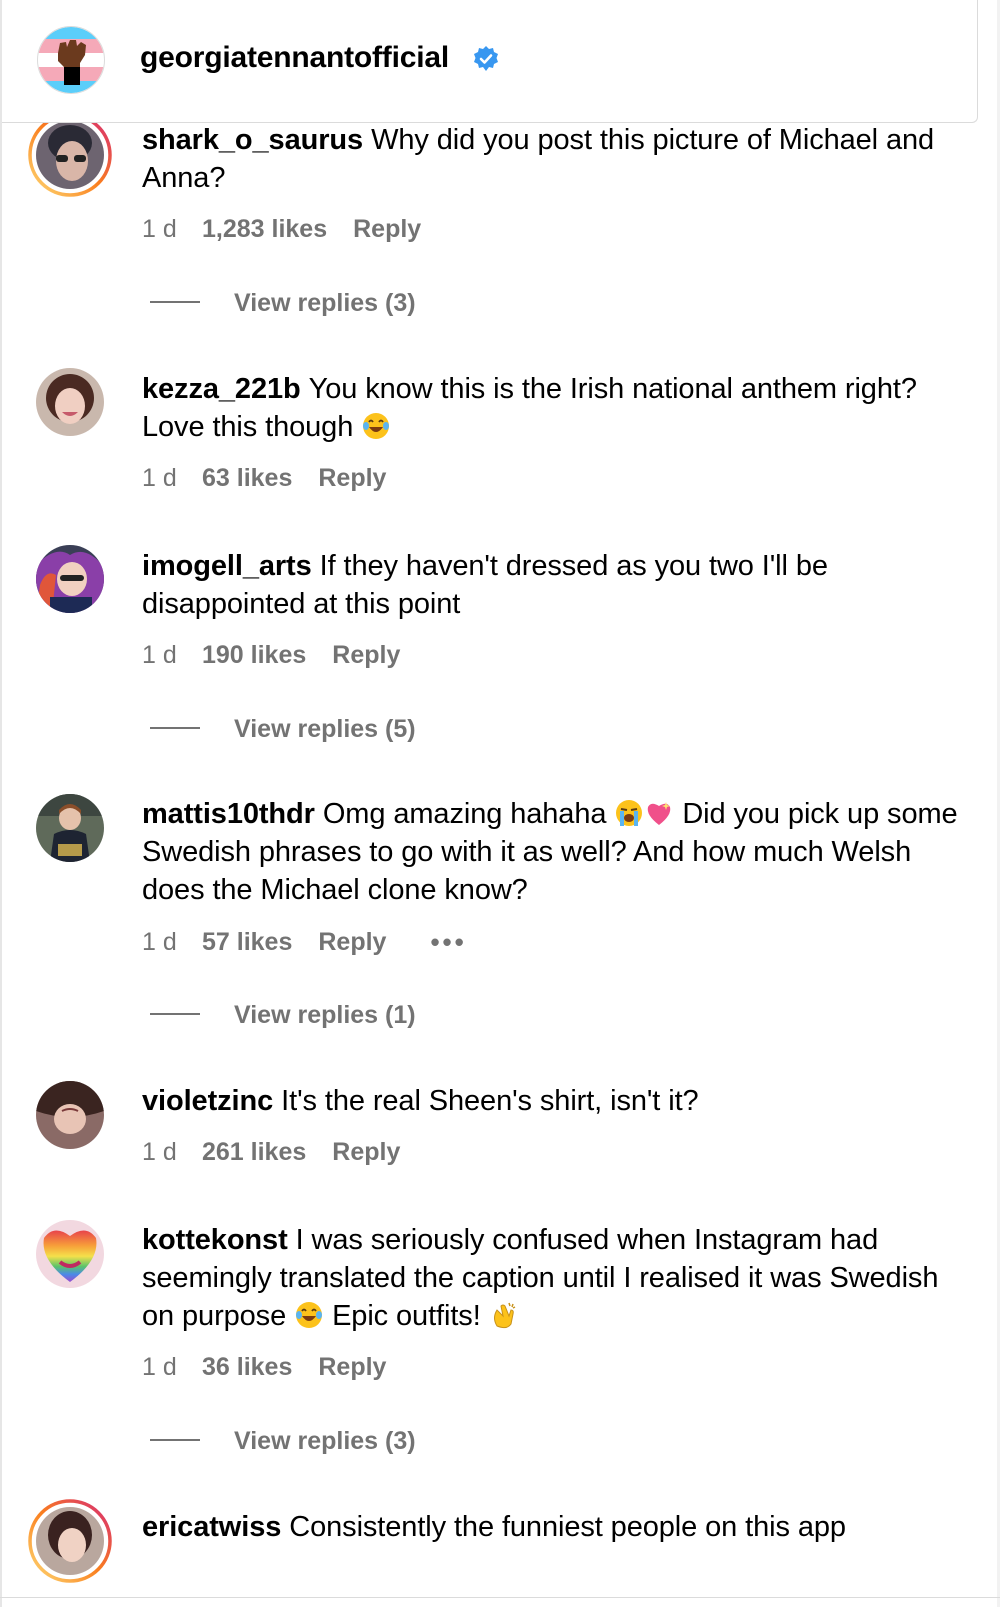  I want to click on comment-username: shark_o_saurus, so click(252, 140).